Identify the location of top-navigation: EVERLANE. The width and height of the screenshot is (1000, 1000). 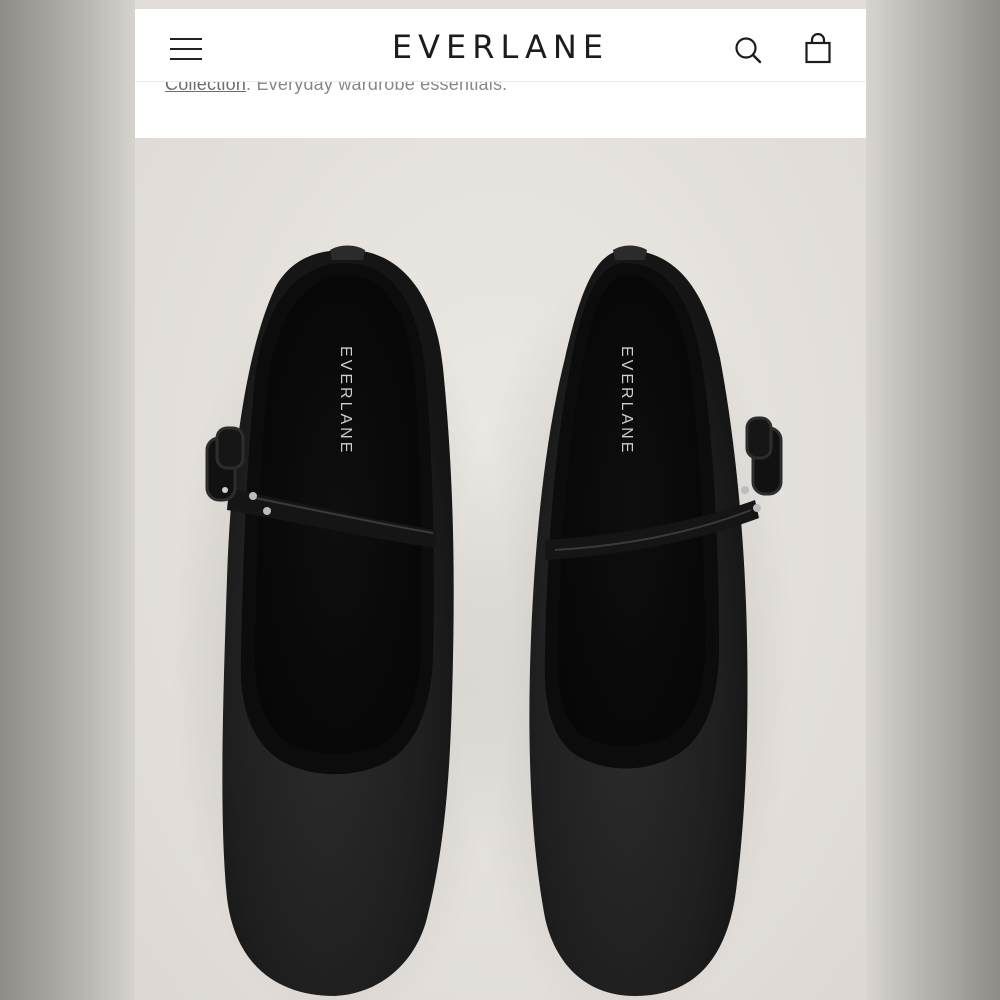
(500, 45).